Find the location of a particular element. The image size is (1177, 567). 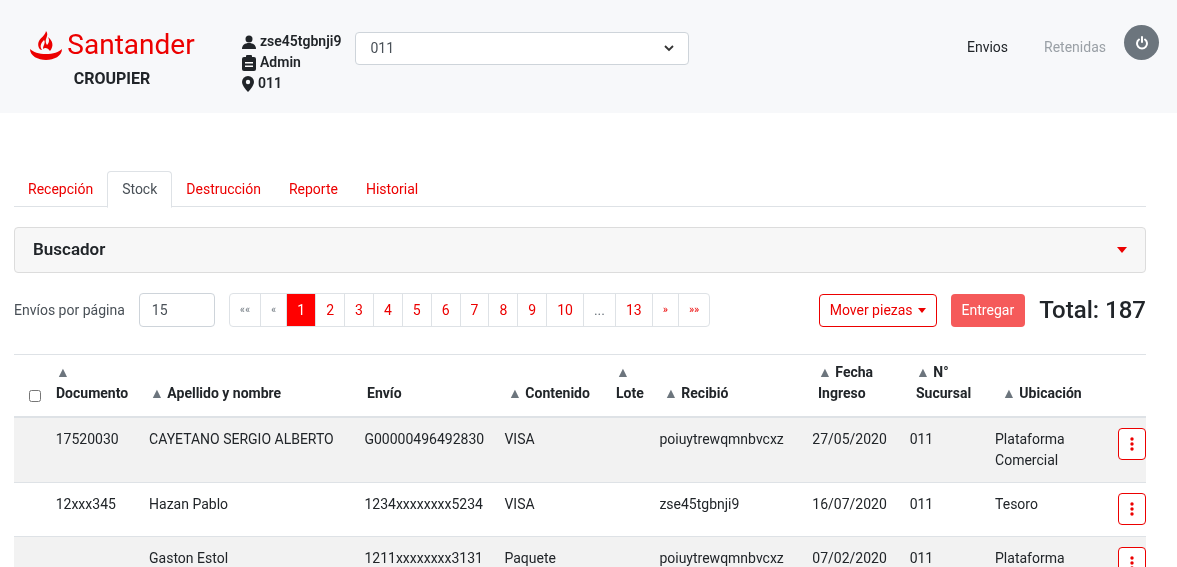

table-cell: zse45tgbnji9 is located at coordinates (699, 504).